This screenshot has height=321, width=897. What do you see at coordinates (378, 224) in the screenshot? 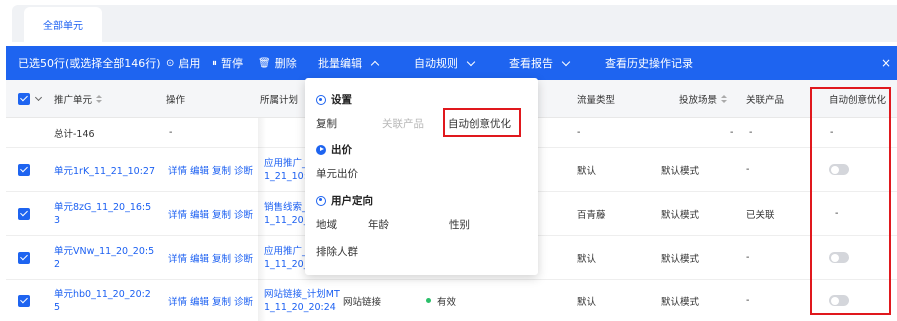
I see `menu-item-age: 年龄` at bounding box center [378, 224].